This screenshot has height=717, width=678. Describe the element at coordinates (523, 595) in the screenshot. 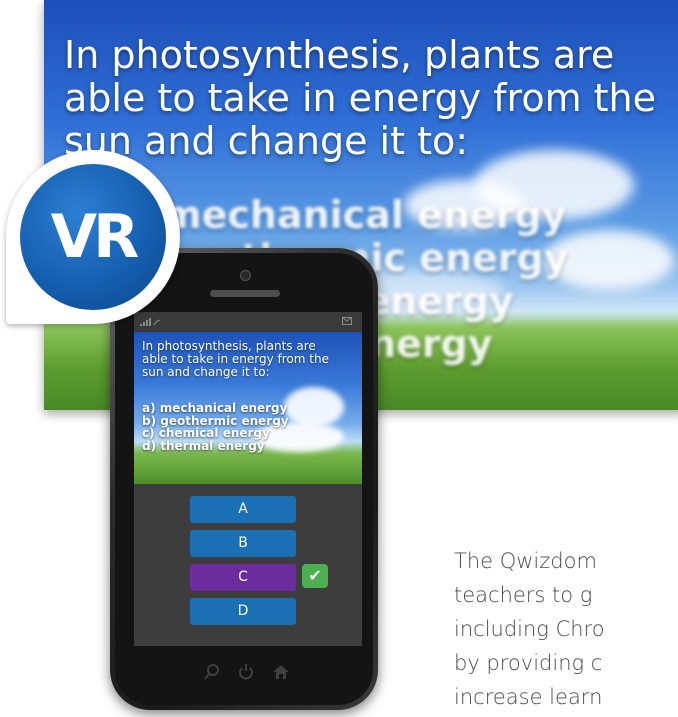

I see `description-line: teachers to g` at that location.